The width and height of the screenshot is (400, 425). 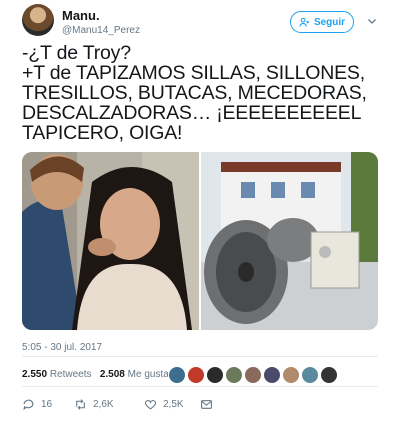 What do you see at coordinates (101, 30) in the screenshot?
I see `user-handle: @Manu14_Perez` at bounding box center [101, 30].